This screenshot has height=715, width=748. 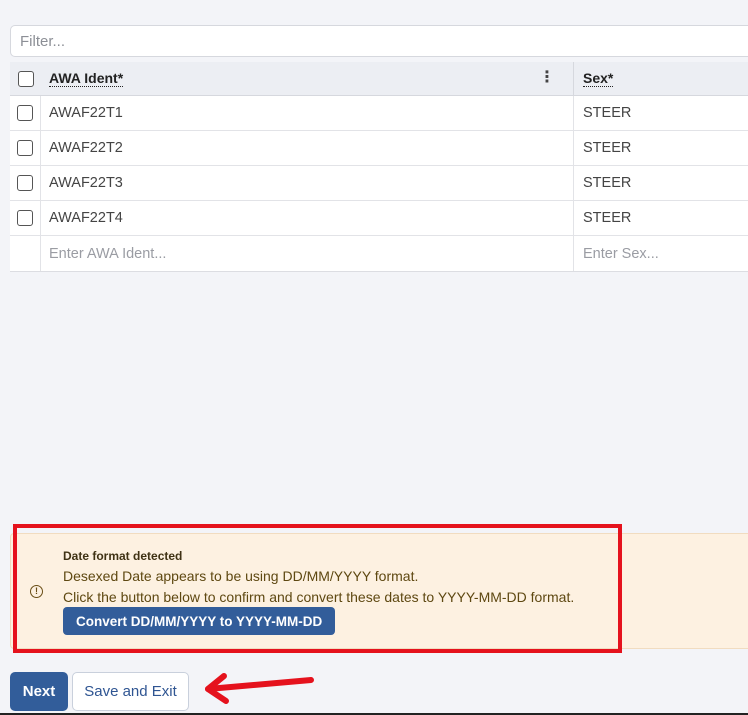 I want to click on ident-cell: AWAF22T3, so click(x=307, y=183).